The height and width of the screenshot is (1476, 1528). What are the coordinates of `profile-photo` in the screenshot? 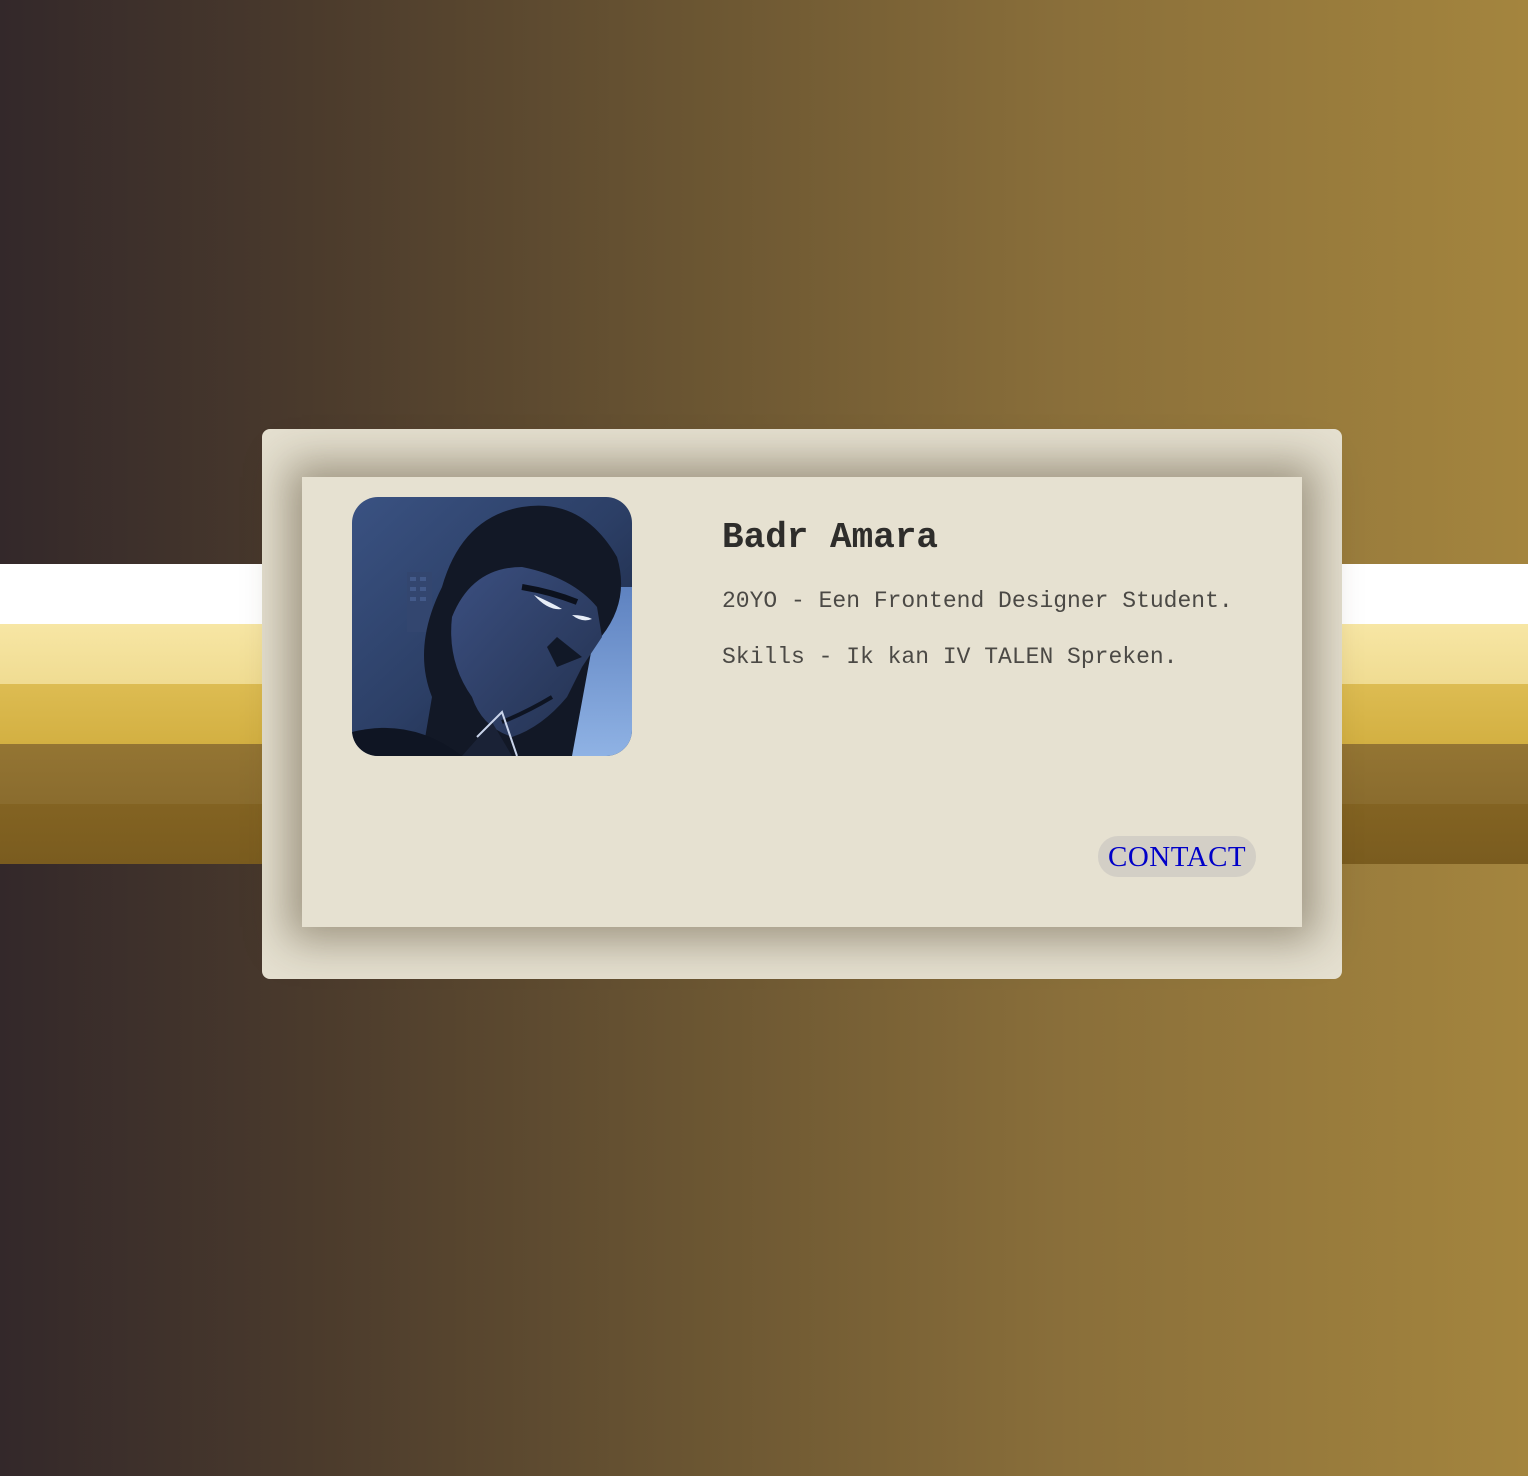 It's located at (492, 626).